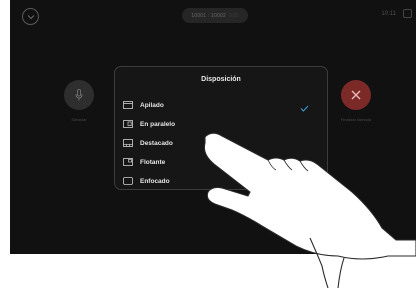 The height and width of the screenshot is (288, 416). Describe the element at coordinates (222, 181) in the screenshot. I see `option-enfocado: Enfocado` at that location.